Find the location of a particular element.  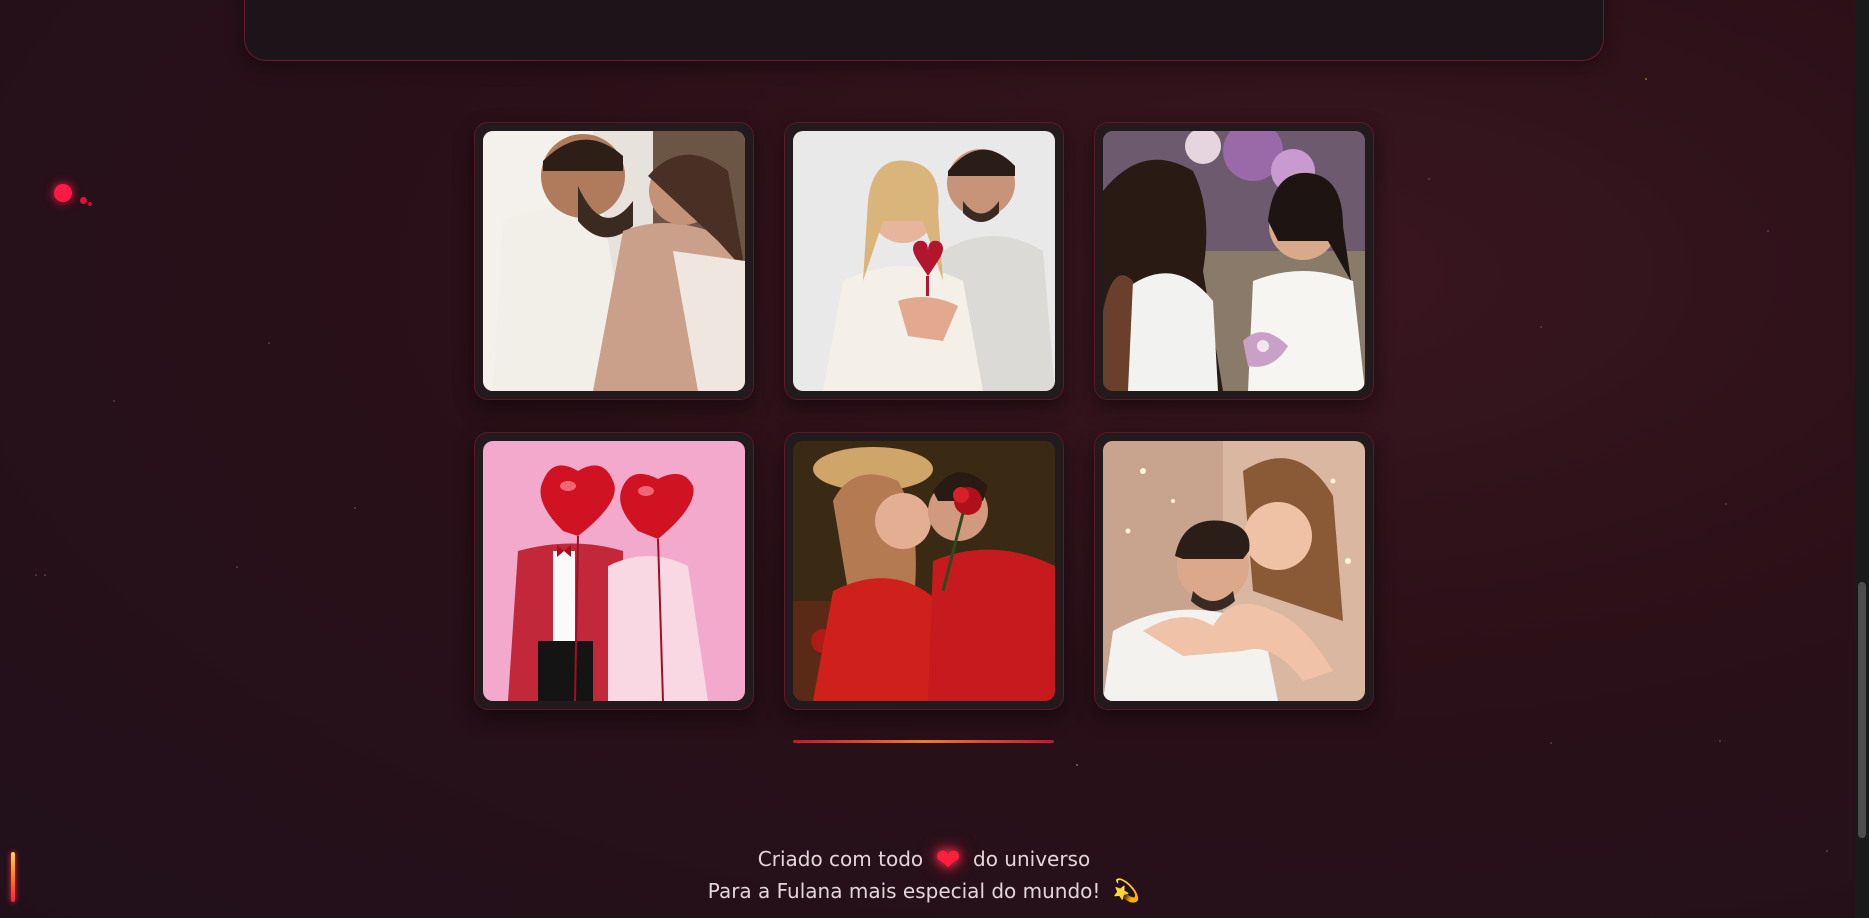

cursor-dot is located at coordinates (63, 193).